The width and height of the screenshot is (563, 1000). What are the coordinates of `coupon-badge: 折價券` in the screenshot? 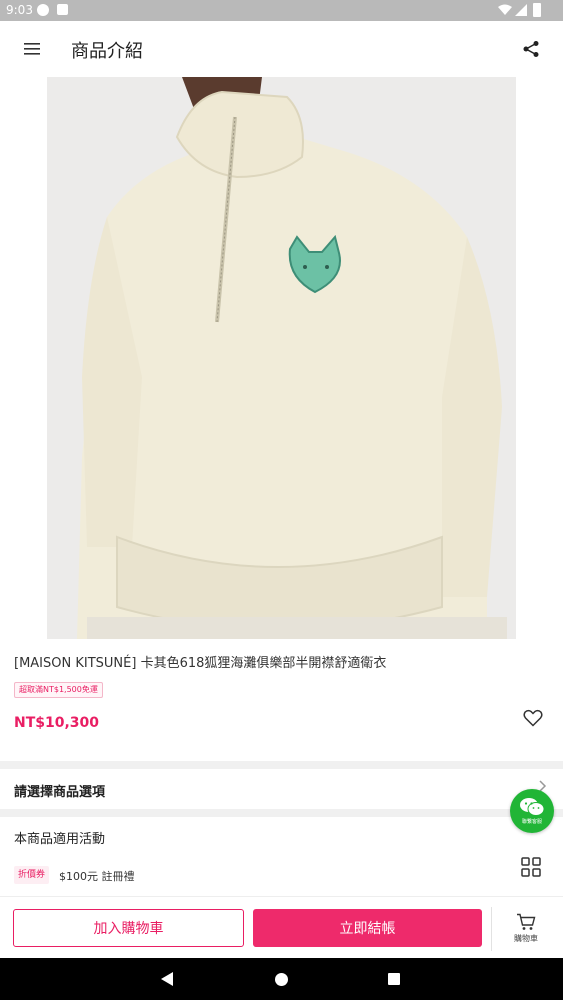 It's located at (32, 875).